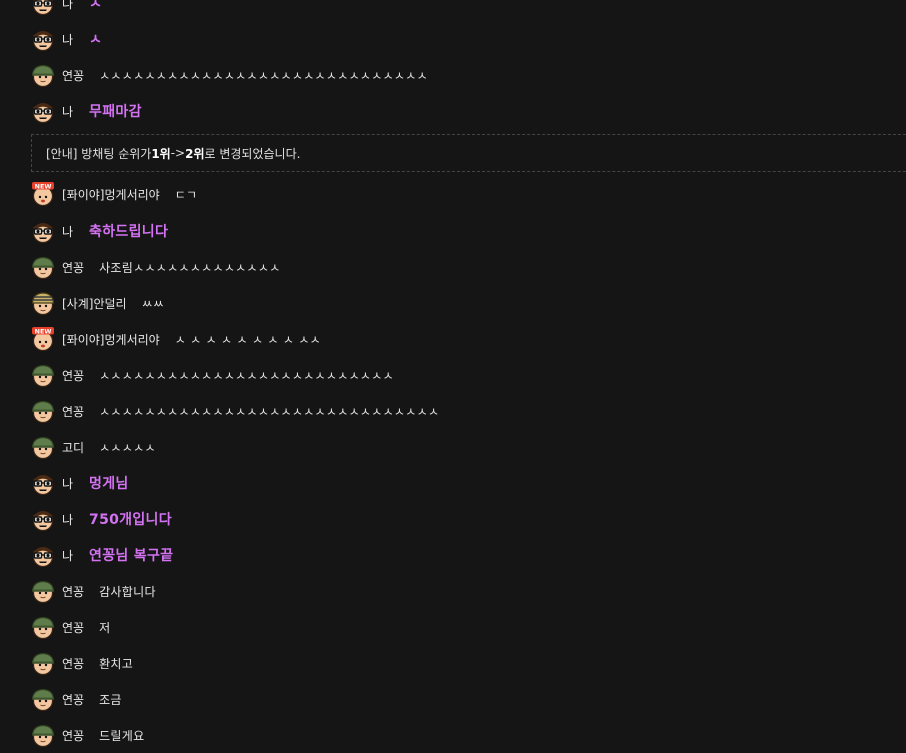 Image resolution: width=906 pixels, height=753 pixels. What do you see at coordinates (468, 153) in the screenshot?
I see `rank-notice: [안내] 방채팅 순위가 1위 -> 2위 로 변경되었습니다.` at bounding box center [468, 153].